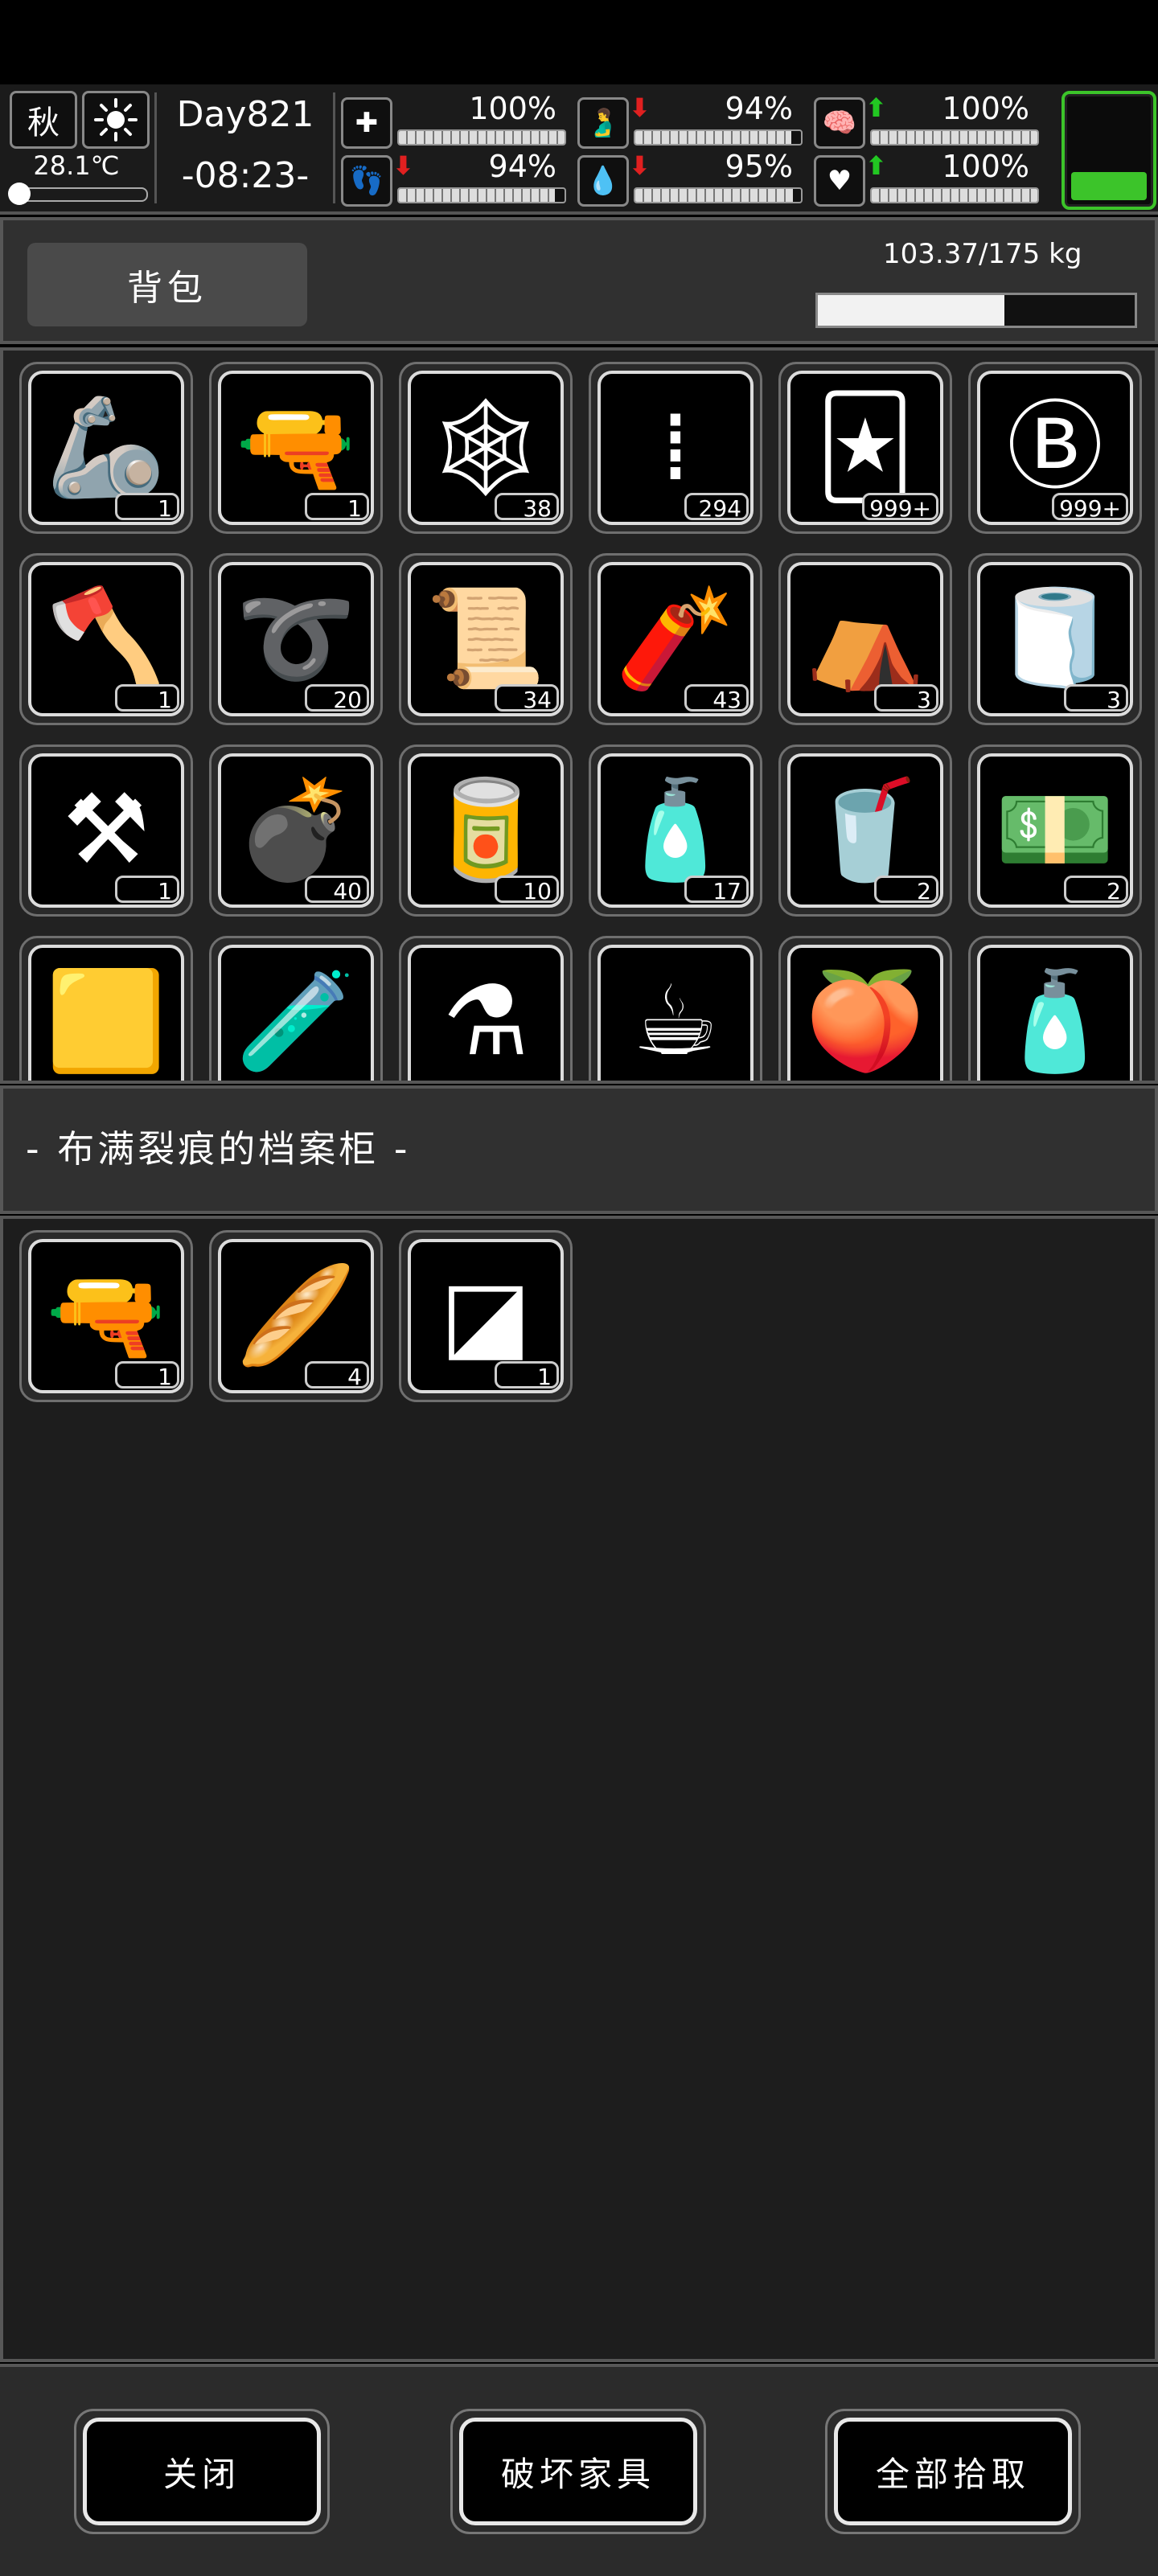 The width and height of the screenshot is (1158, 2576). Describe the element at coordinates (486, 639) in the screenshot. I see `inventory-slot: 📜 34` at that location.